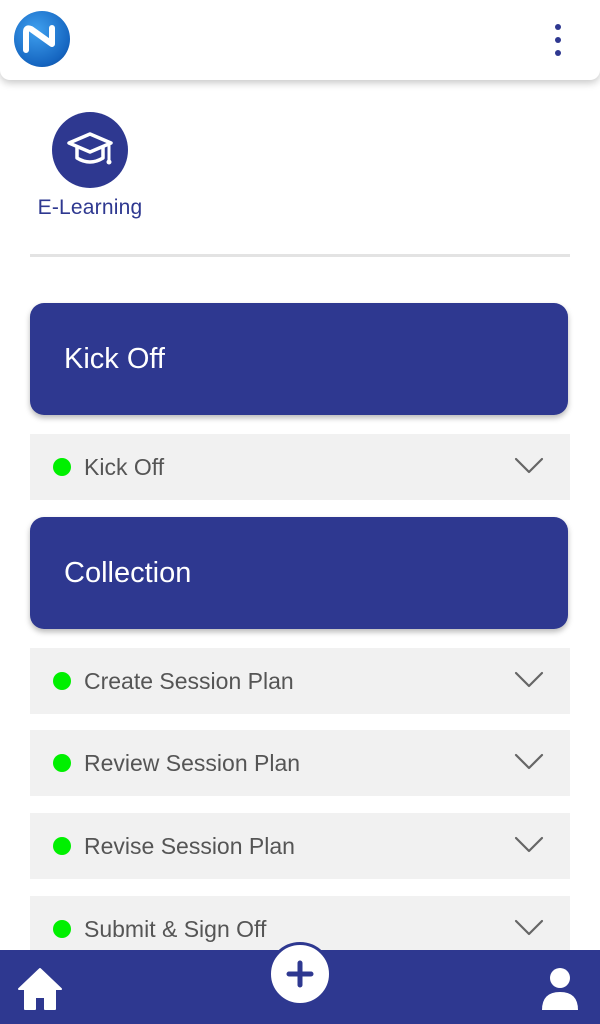 The image size is (600, 1024). Describe the element at coordinates (39, 39) in the screenshot. I see `logo-mark` at that location.